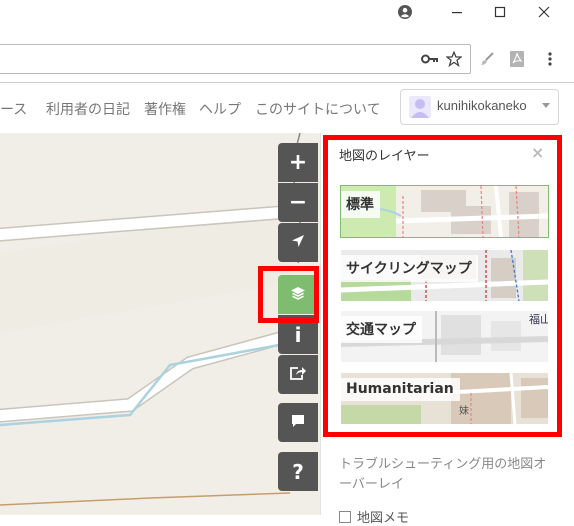 Image resolution: width=574 pixels, height=526 pixels. I want to click on window-titlebar, so click(287, 19).